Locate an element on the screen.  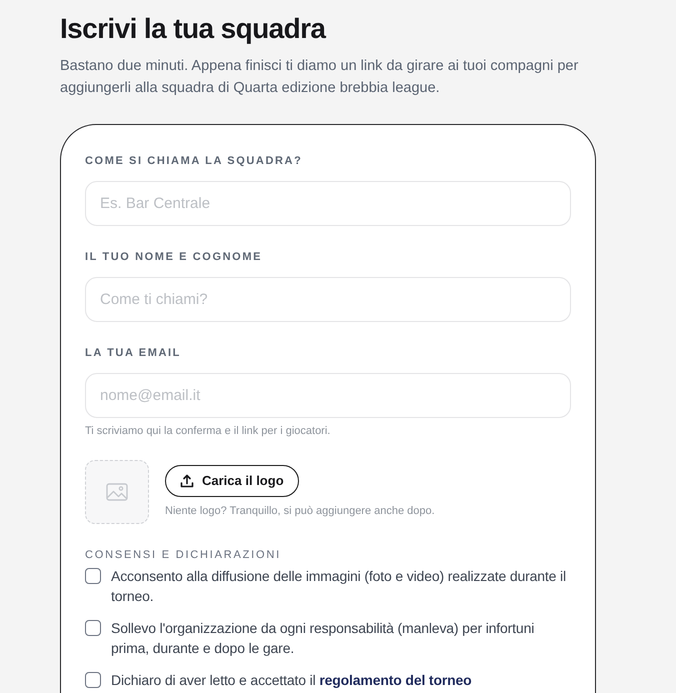
section-title: CONSENSI E DICHIARAZIONI is located at coordinates (183, 555).